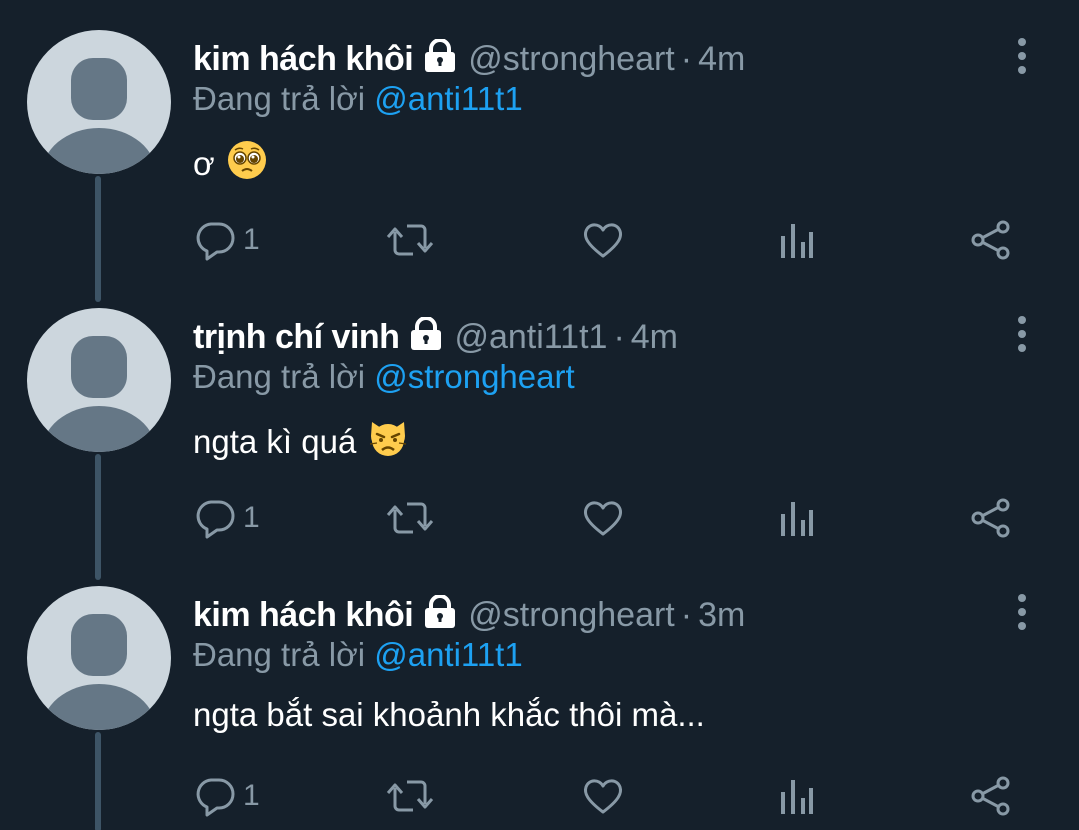  I want to click on thread-line, so click(98, 781).